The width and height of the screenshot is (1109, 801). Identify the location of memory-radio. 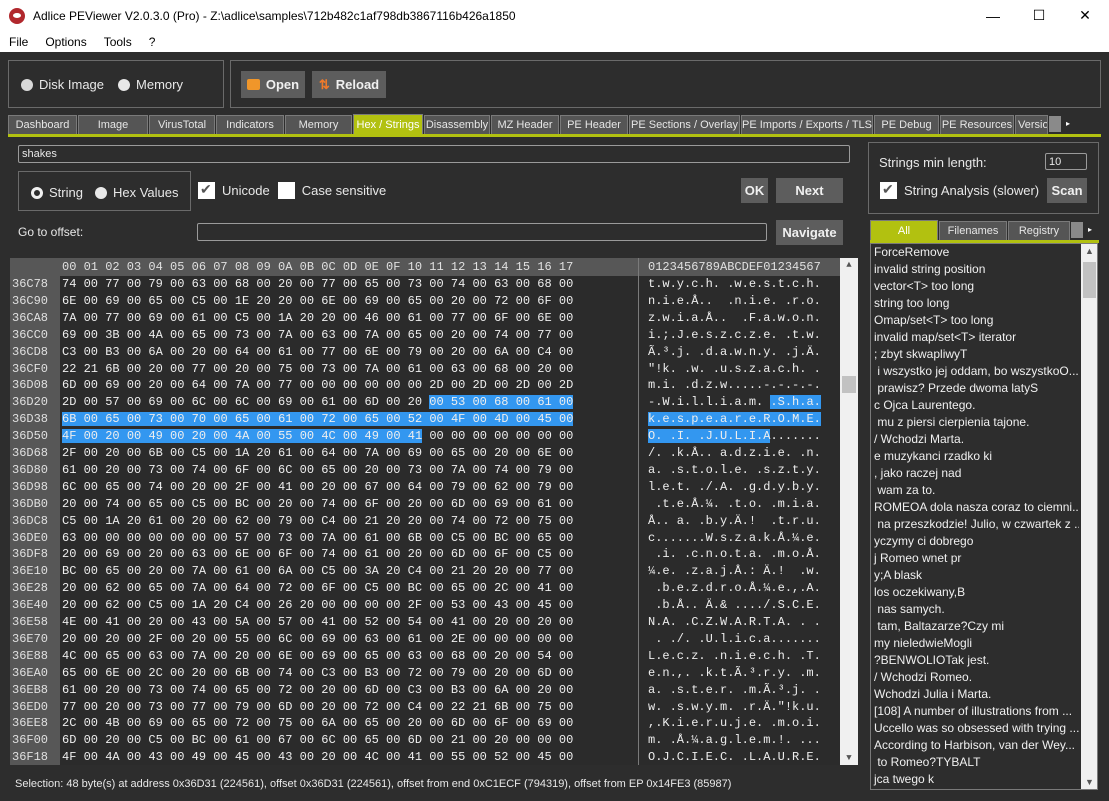
(124, 84).